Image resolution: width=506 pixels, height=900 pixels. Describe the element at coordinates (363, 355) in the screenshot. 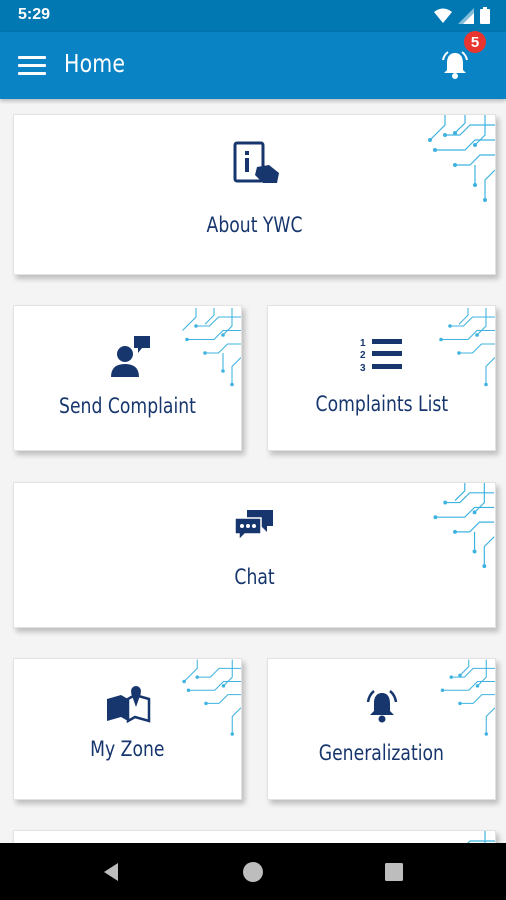

I see `svg-text: 2` at that location.